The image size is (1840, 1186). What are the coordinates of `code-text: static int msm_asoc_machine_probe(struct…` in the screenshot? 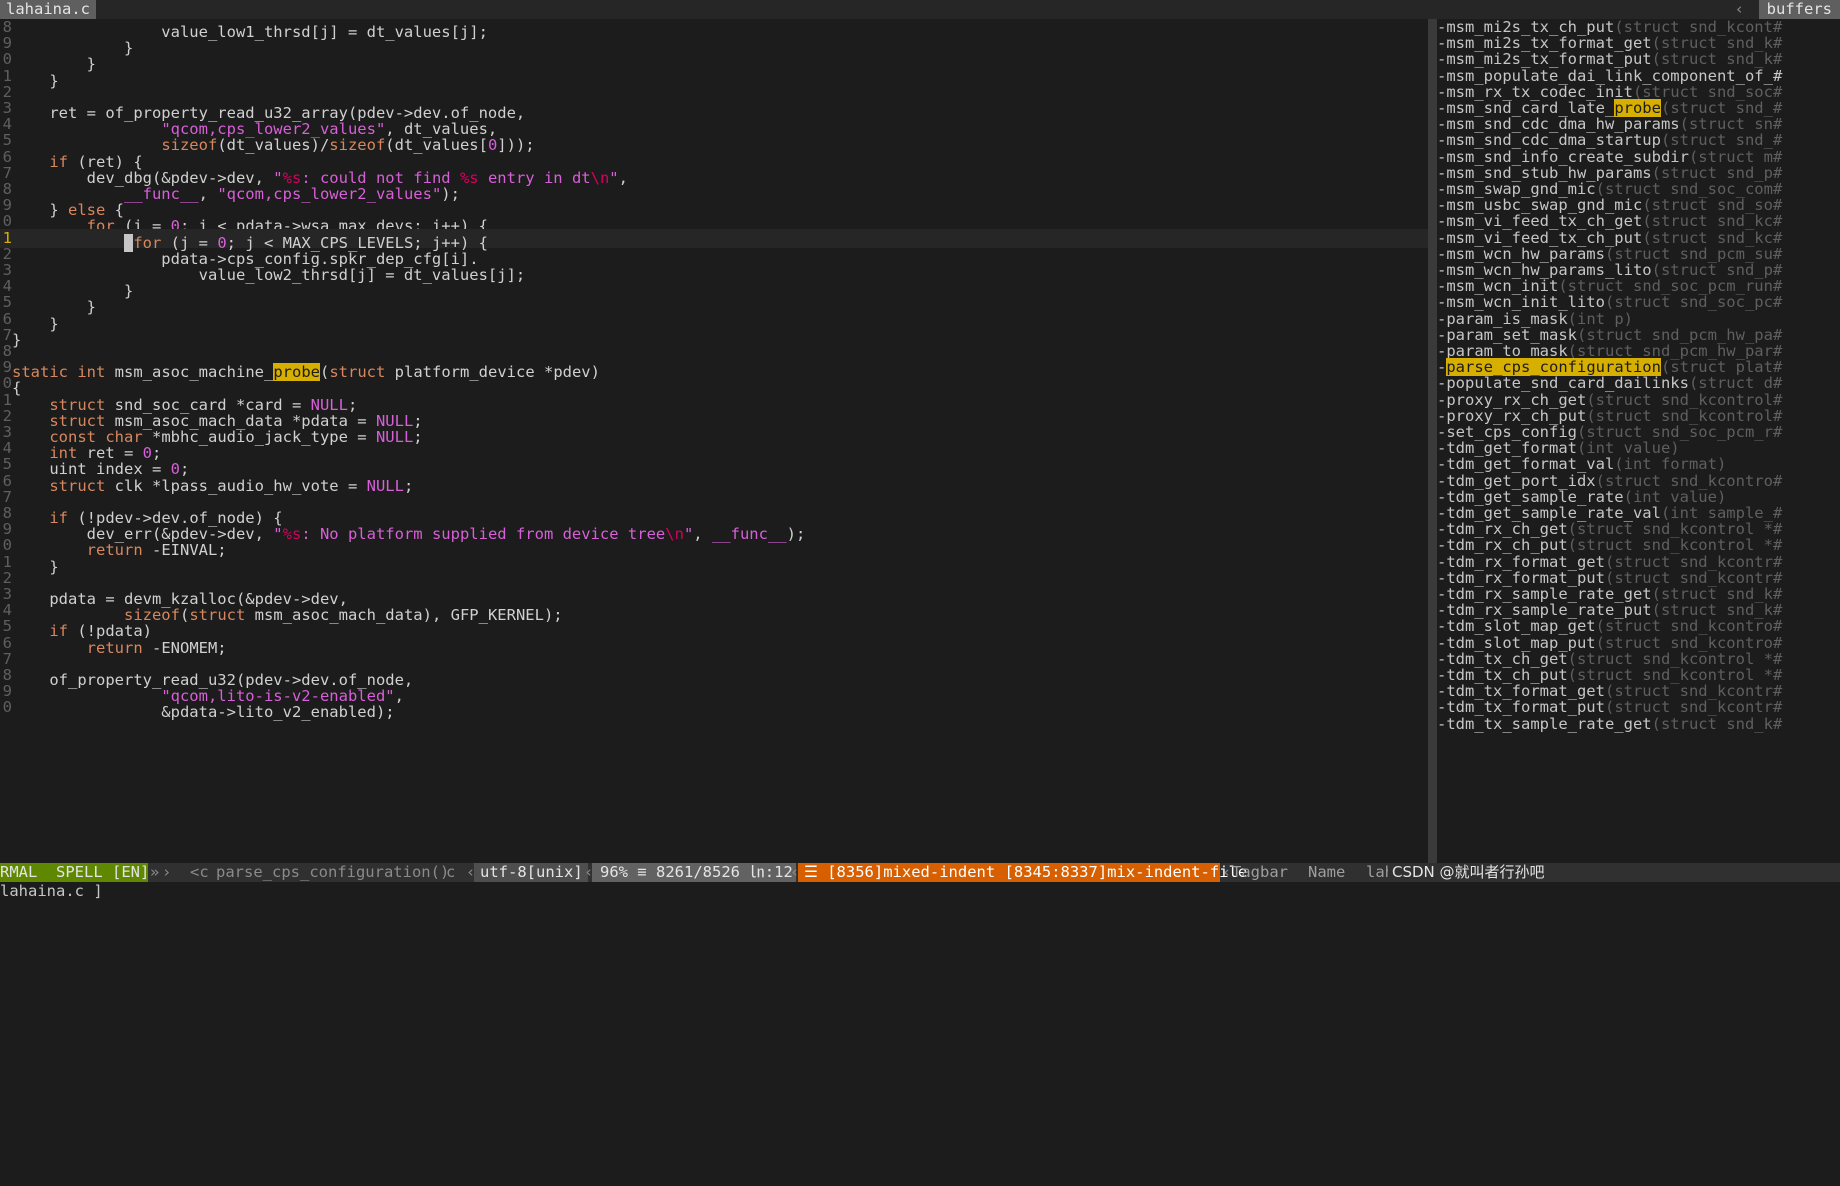 It's located at (306, 372).